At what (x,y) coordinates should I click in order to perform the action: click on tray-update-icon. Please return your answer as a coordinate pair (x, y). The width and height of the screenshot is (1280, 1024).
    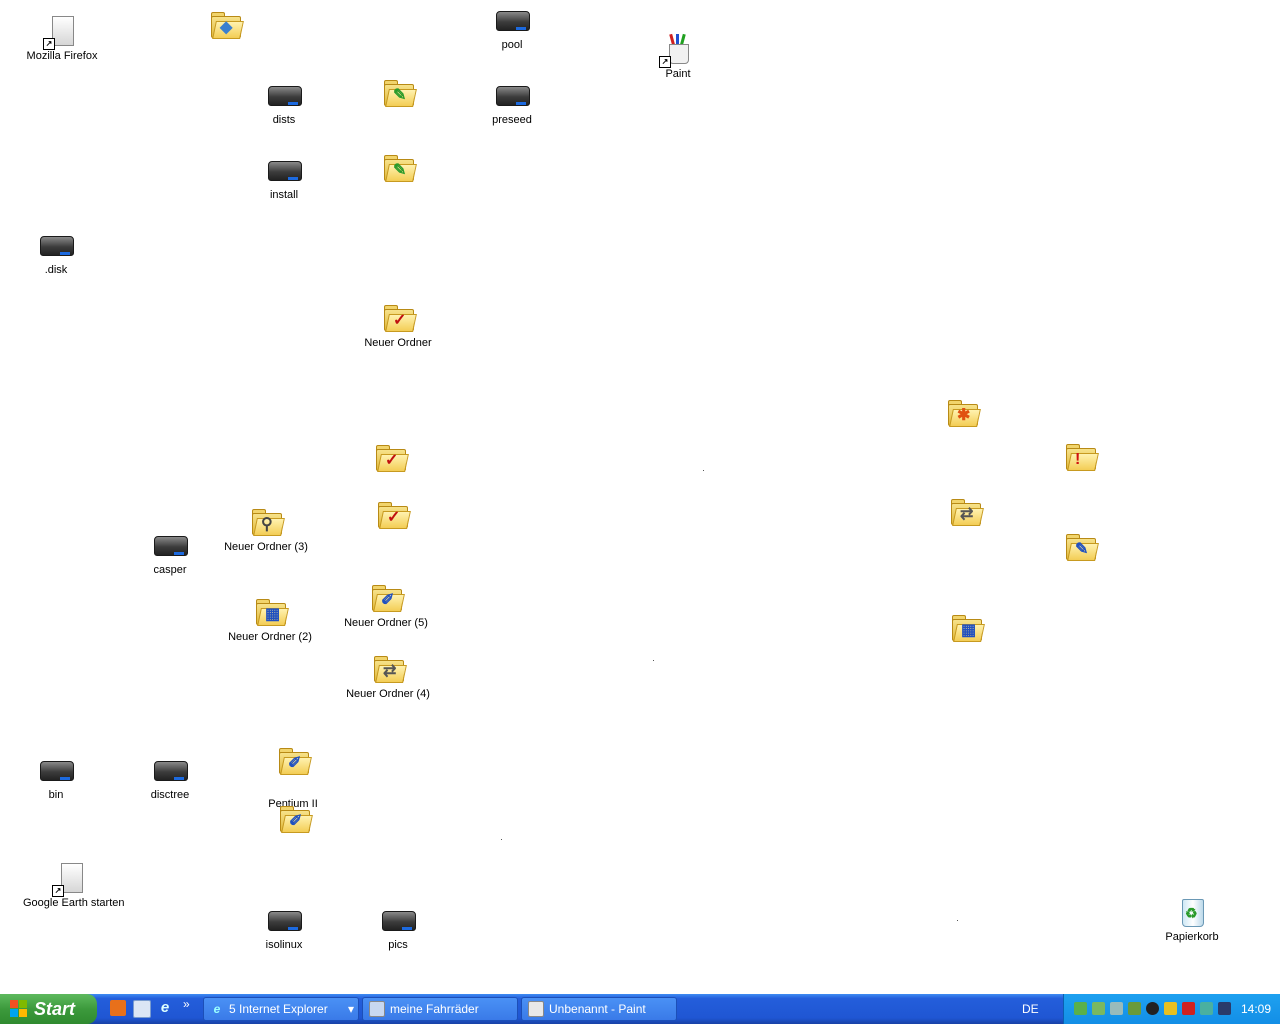
    Looking at the image, I should click on (1134, 1008).